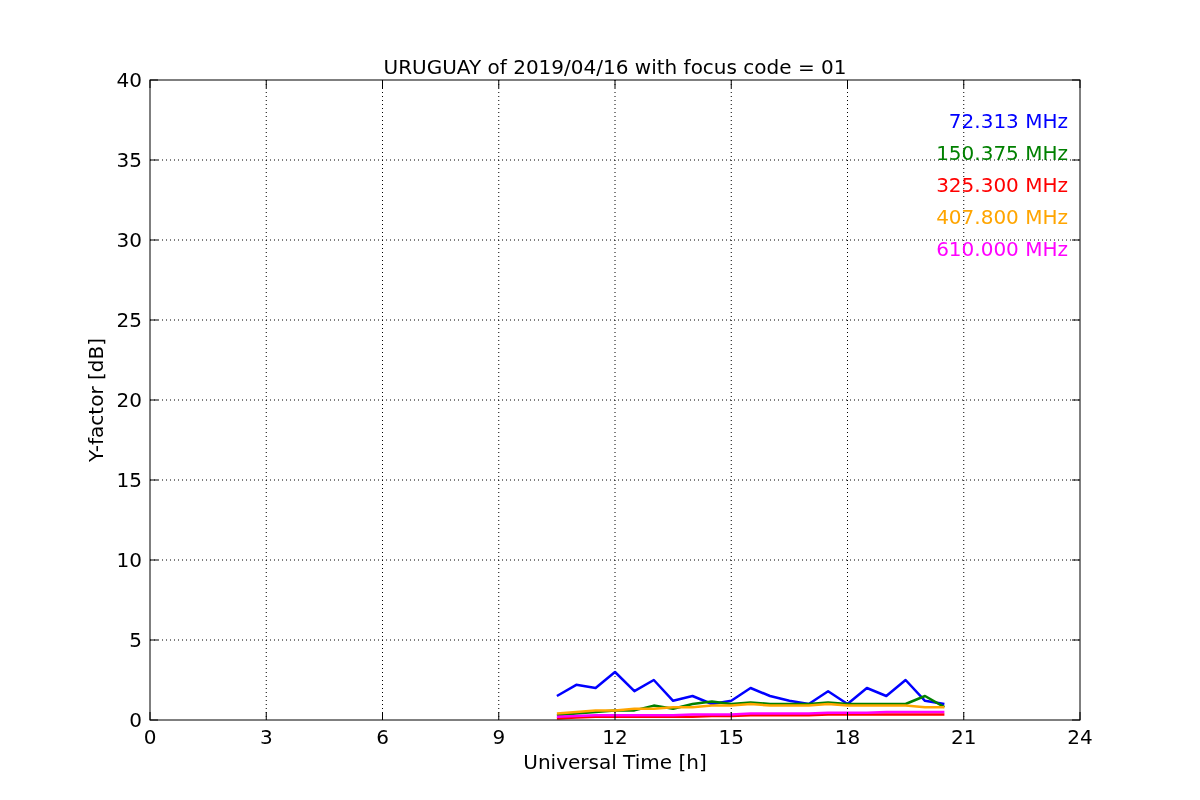 This screenshot has width=1200, height=800. What do you see at coordinates (1008, 121) in the screenshot?
I see `legend-label: 72.313 MHz` at bounding box center [1008, 121].